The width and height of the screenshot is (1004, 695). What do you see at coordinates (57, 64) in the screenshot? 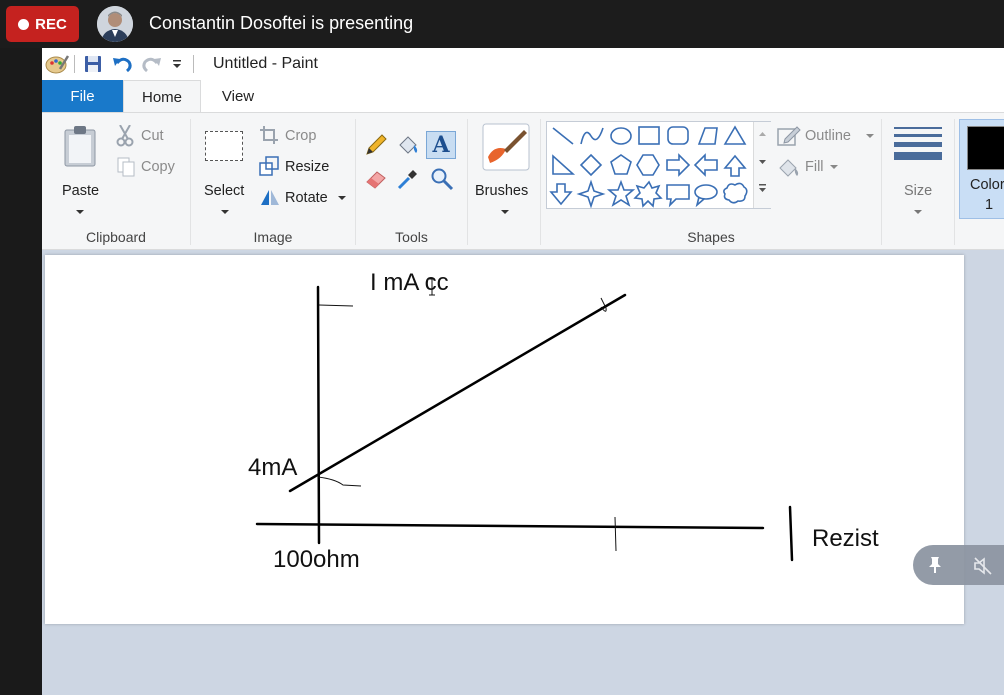
I see `paint-app-icon` at bounding box center [57, 64].